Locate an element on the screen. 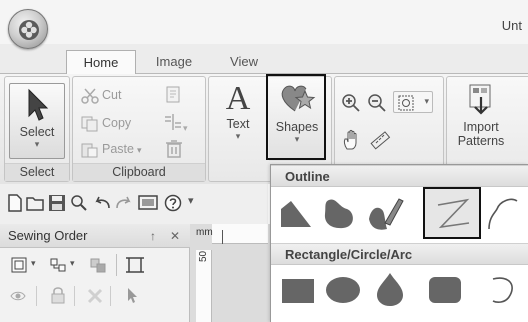 This screenshot has width=528, height=322. customize-toolbar-chevron-icon: ▾ is located at coordinates (191, 200).